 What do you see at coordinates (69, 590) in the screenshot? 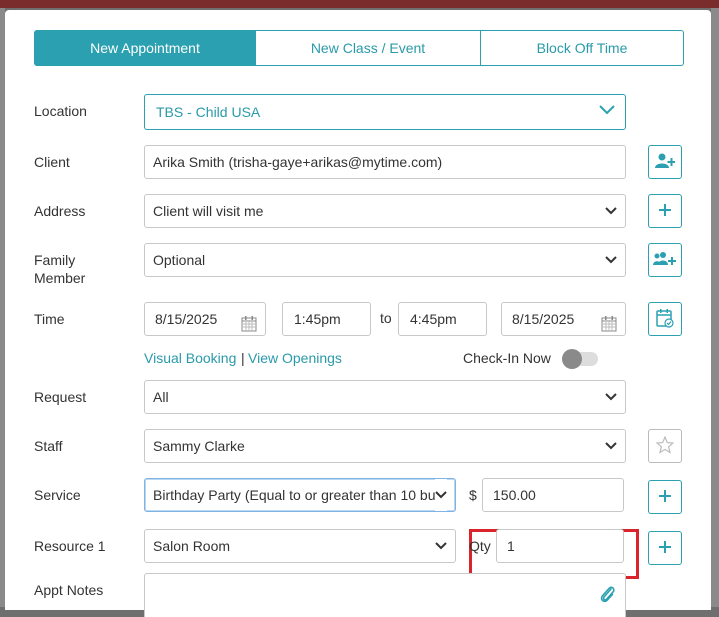
I see `appt-notes-label: Appt Notes` at bounding box center [69, 590].